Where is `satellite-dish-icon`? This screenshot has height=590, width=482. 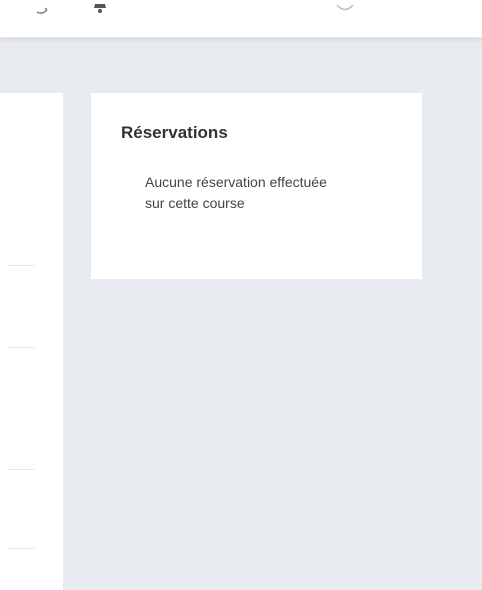
satellite-dish-icon is located at coordinates (42, 11).